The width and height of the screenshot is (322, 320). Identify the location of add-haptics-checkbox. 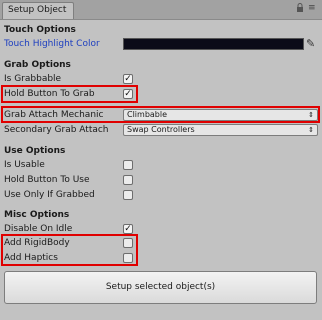
(128, 258).